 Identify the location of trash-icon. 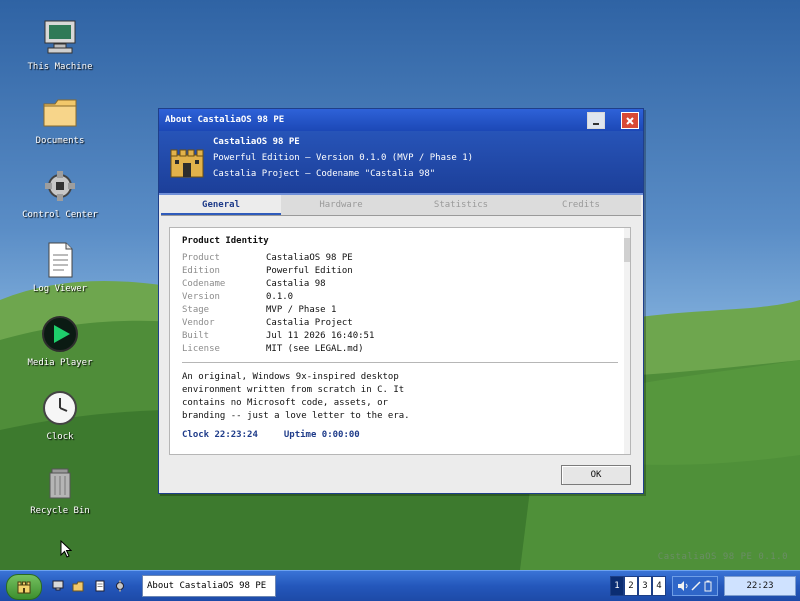
(60, 483).